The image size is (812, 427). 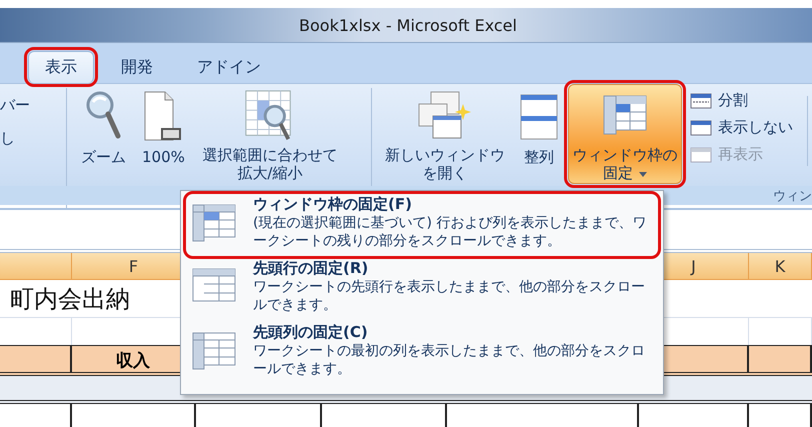 What do you see at coordinates (449, 296) in the screenshot?
I see `menu-item-description: ワークシートの先頭行を表示したままで、他の部分をスクロールできます。` at bounding box center [449, 296].